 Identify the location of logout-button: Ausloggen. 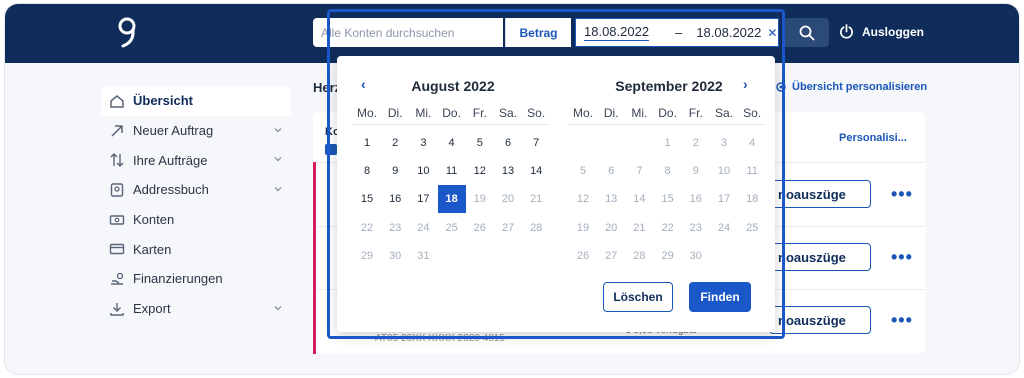
(881, 31).